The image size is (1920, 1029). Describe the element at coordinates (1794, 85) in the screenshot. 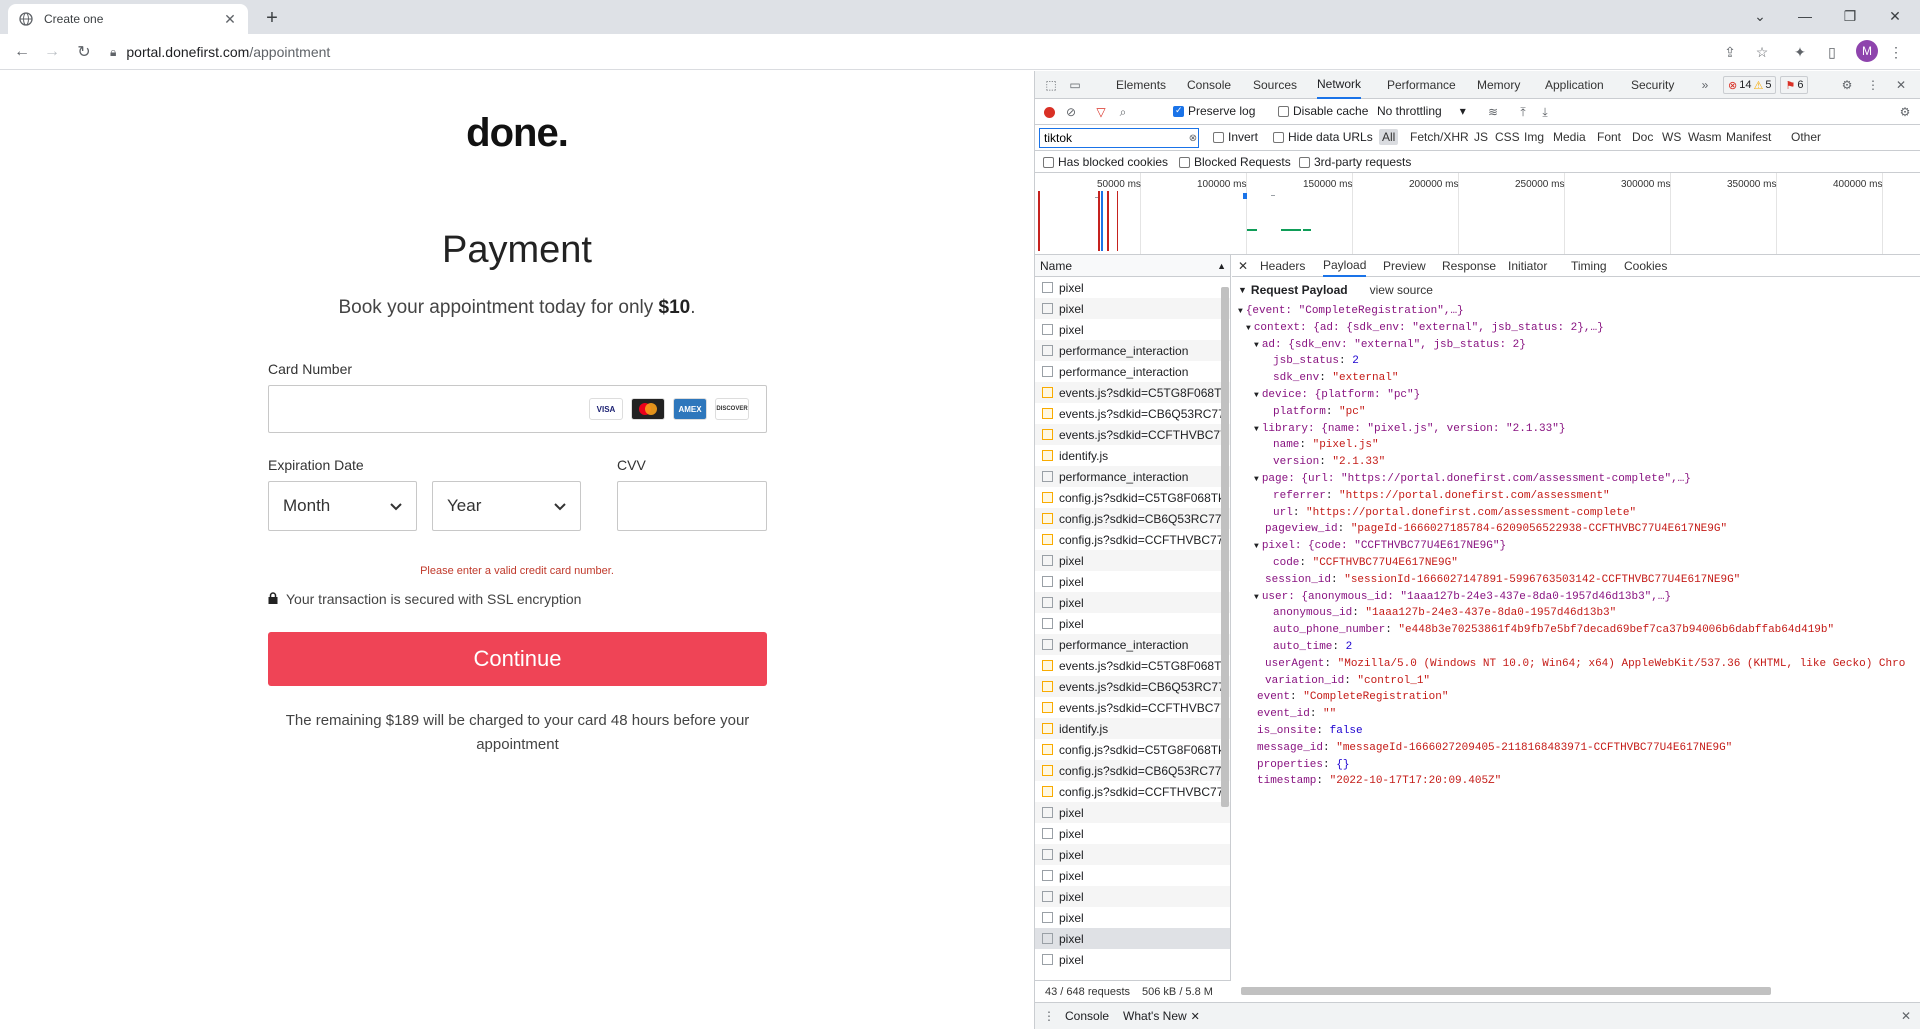

I see `issues-badge: ⚑ 6` at that location.